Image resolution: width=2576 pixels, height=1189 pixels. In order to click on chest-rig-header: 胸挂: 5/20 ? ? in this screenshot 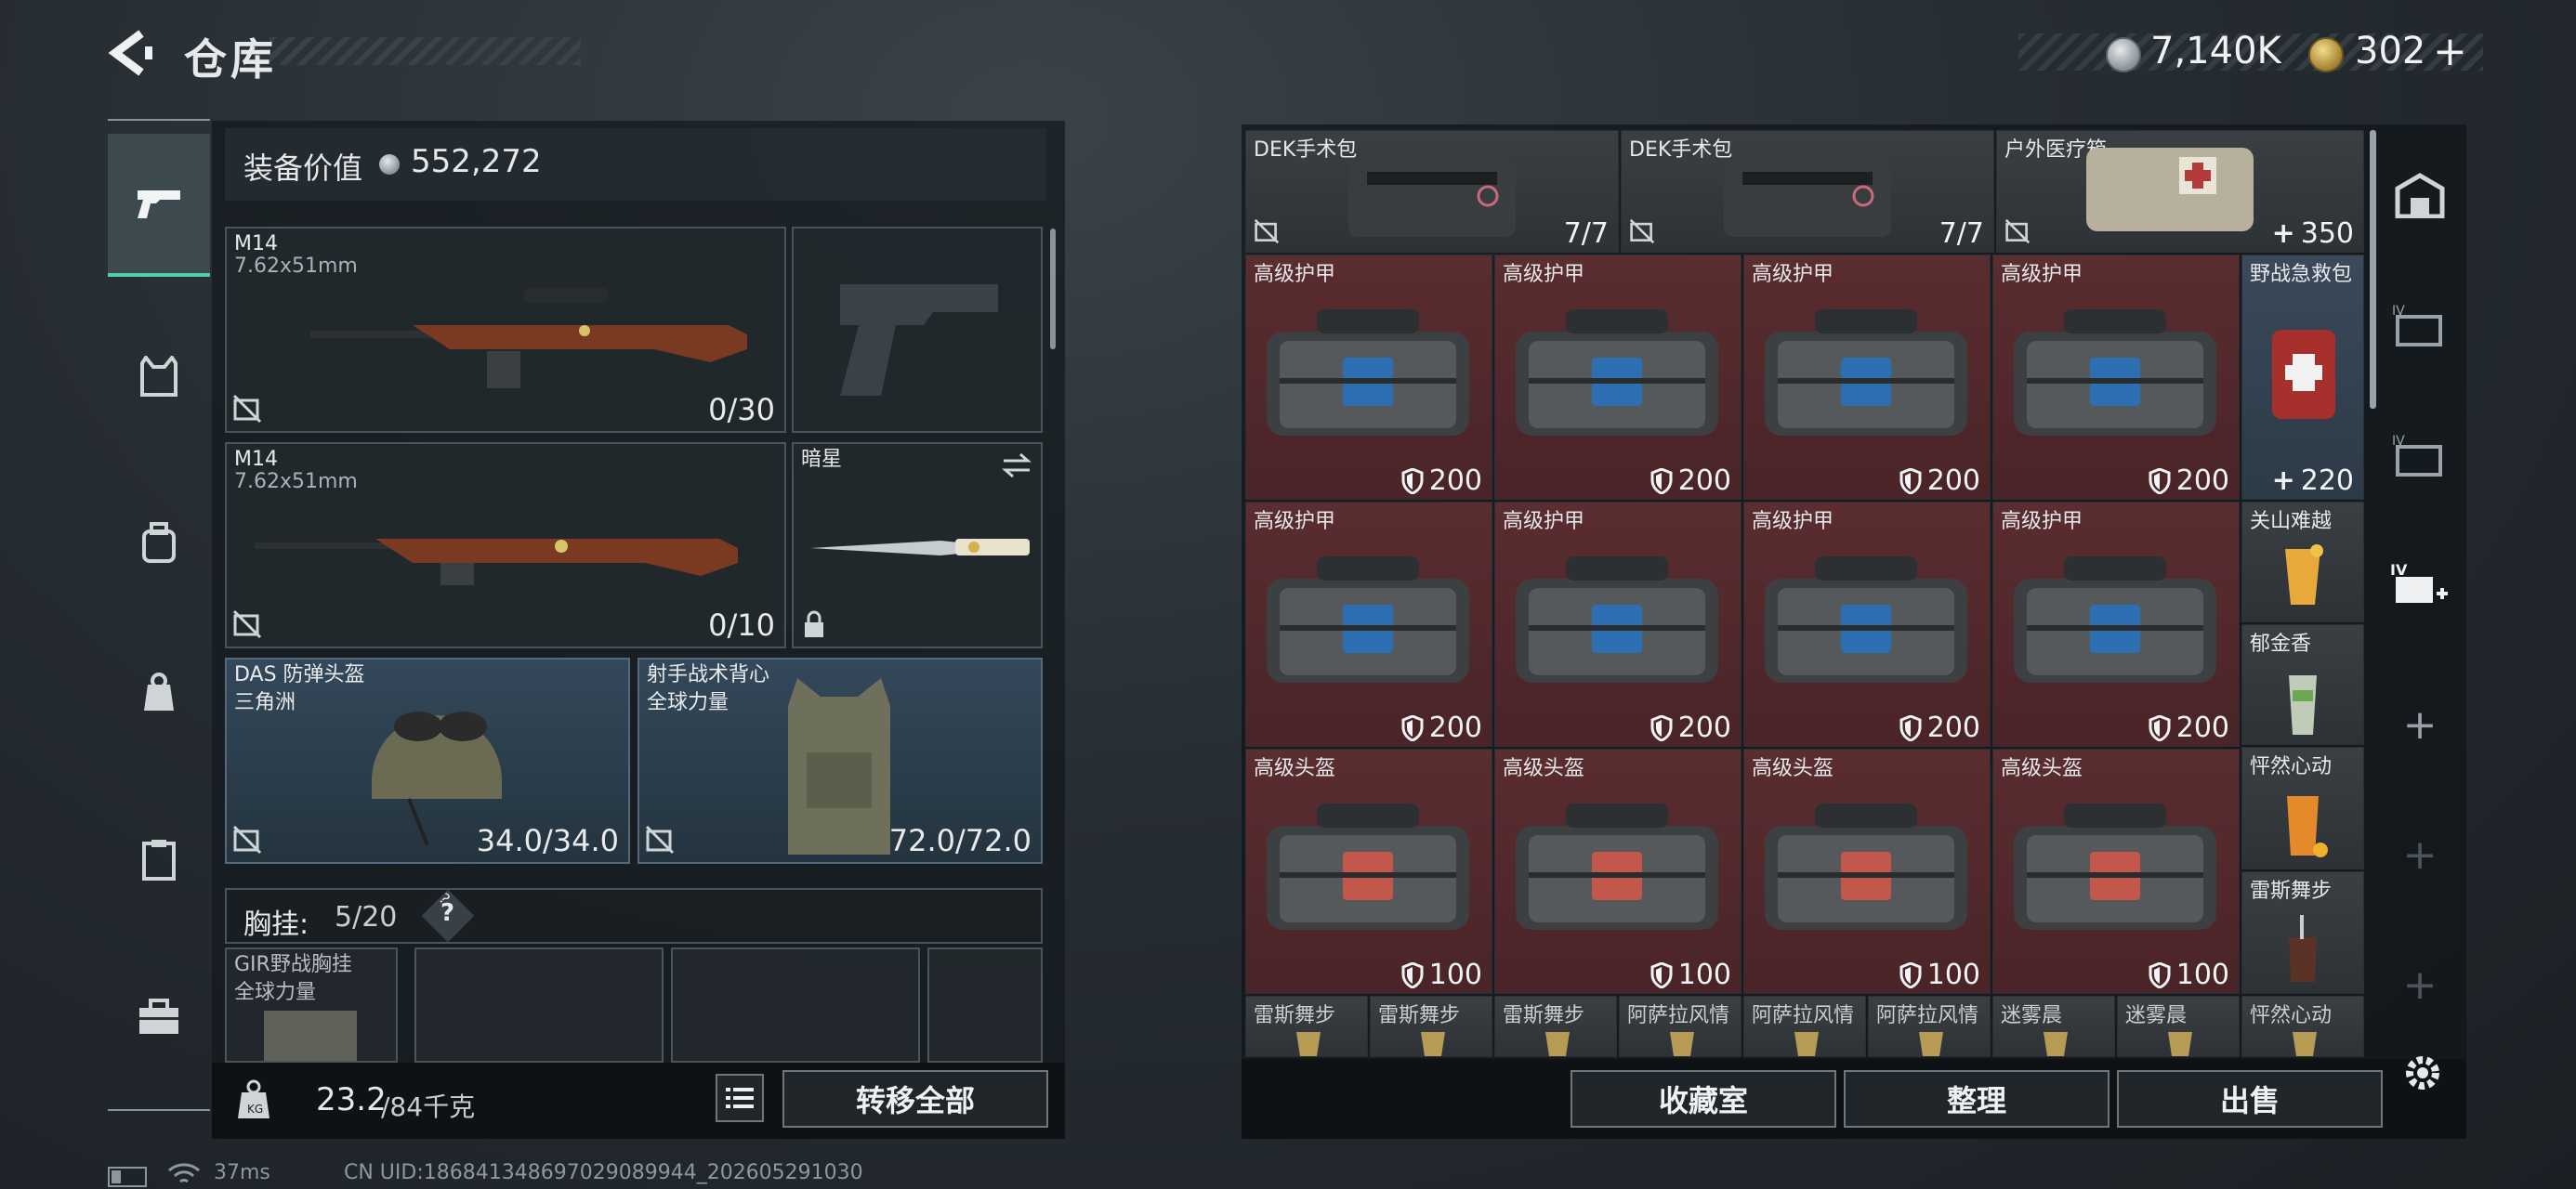, I will do `click(634, 916)`.